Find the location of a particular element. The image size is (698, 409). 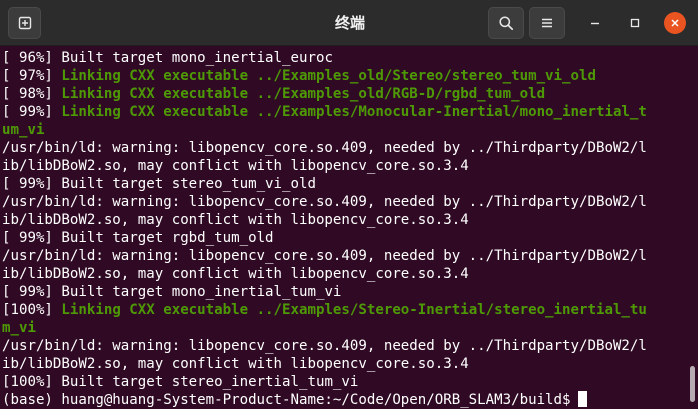

search-icon is located at coordinates (506, 23).